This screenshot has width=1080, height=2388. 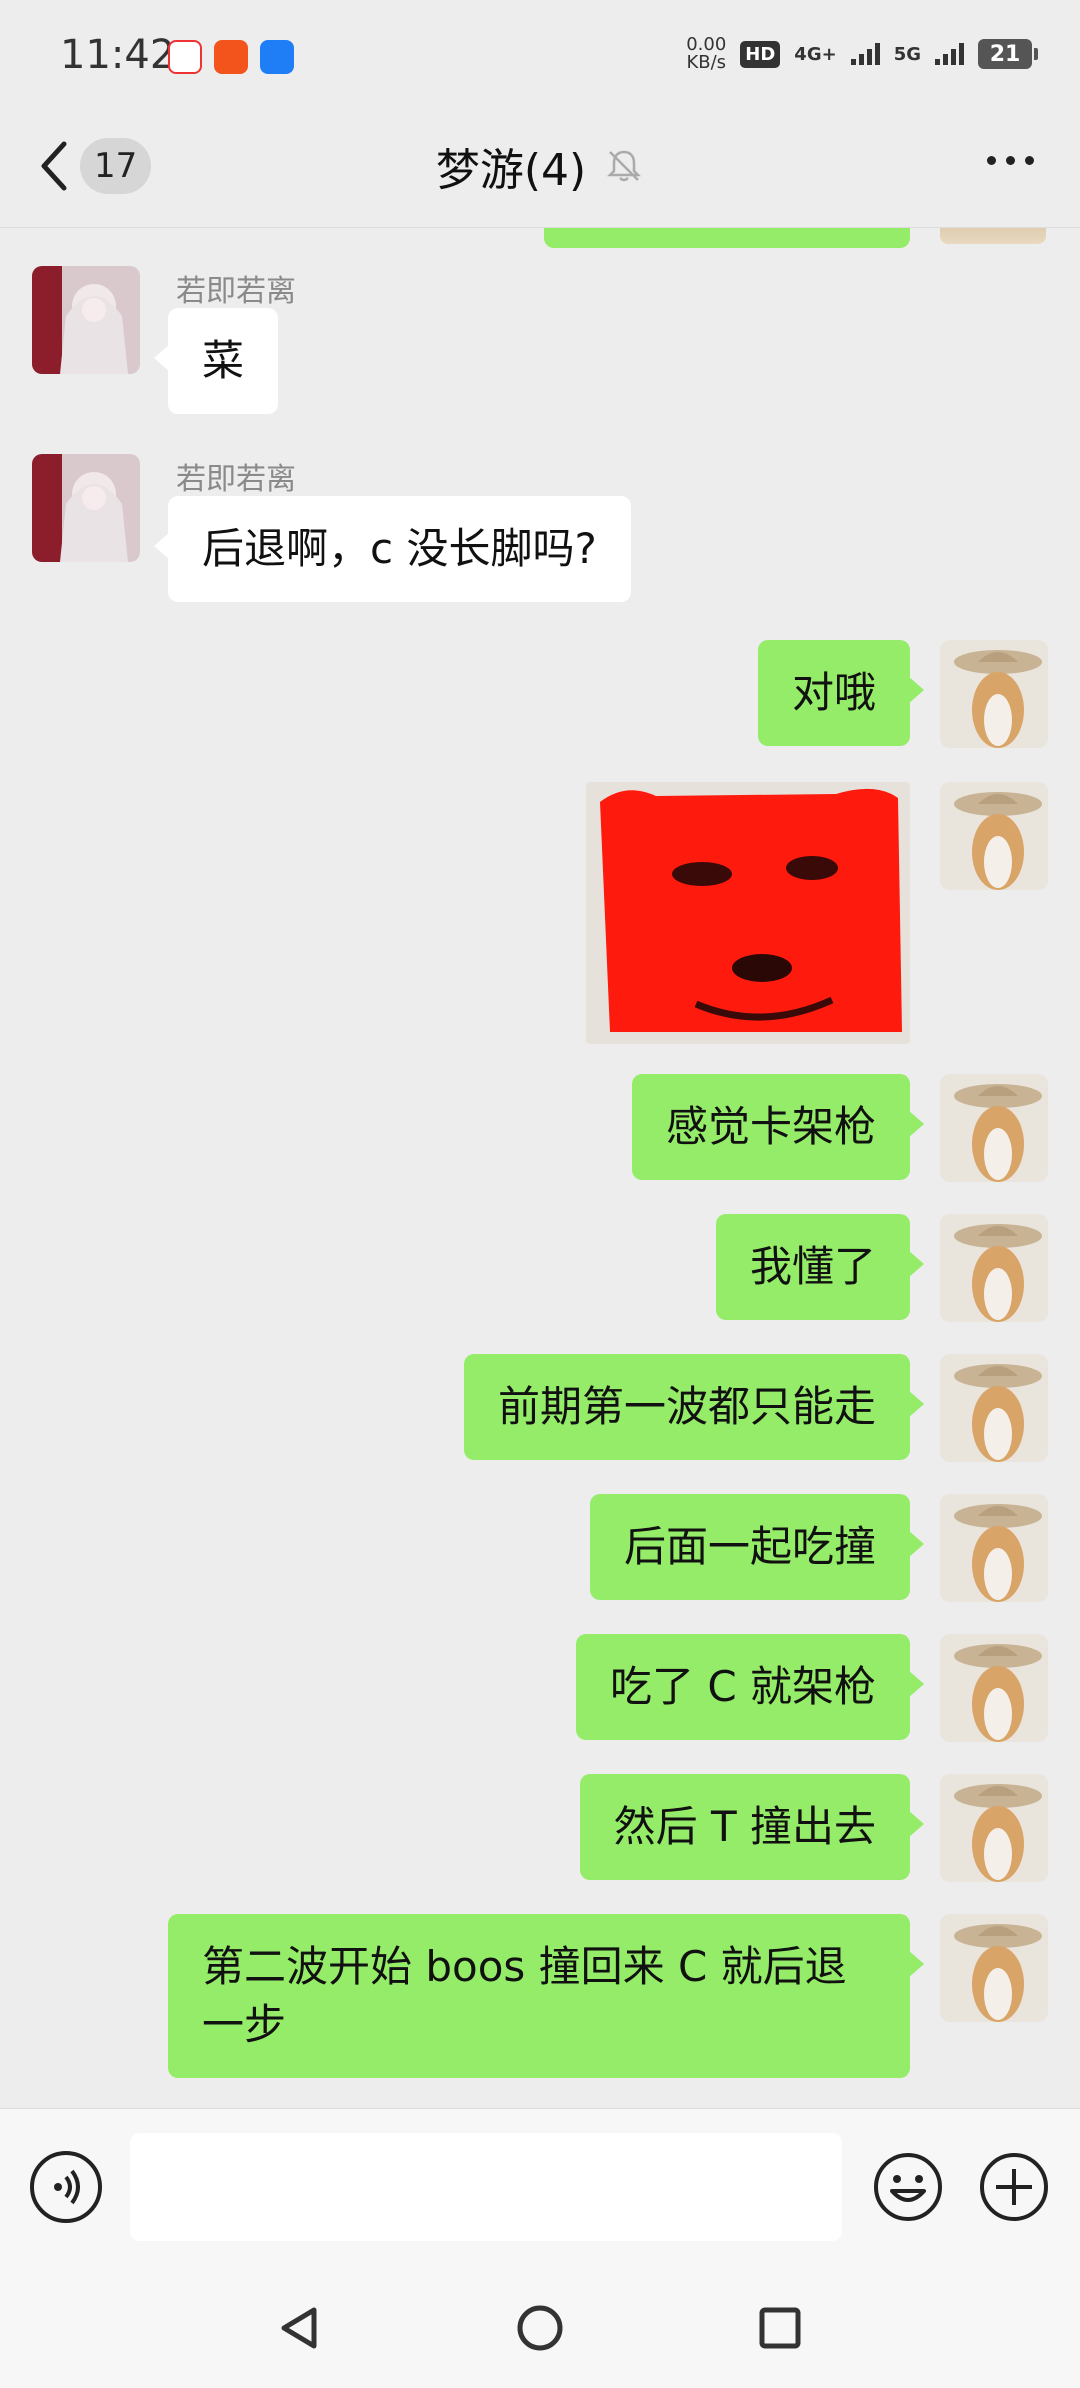 I want to click on sim1-label: 4G+, so click(x=815, y=54).